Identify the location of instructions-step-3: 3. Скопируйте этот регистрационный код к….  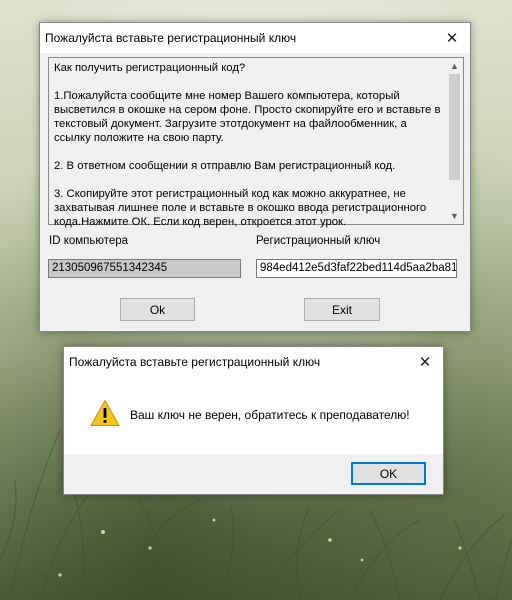
(240, 208).